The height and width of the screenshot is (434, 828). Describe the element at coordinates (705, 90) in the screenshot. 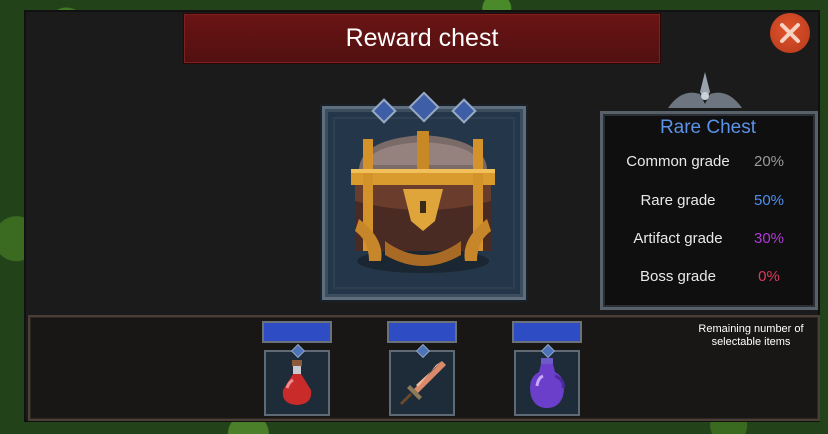

I see `ornament-icon` at that location.